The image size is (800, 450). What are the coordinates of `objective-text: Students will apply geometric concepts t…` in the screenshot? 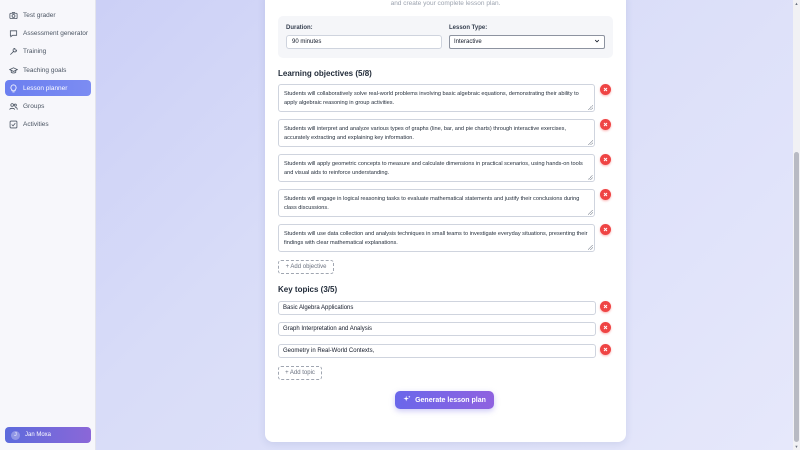 It's located at (433, 168).